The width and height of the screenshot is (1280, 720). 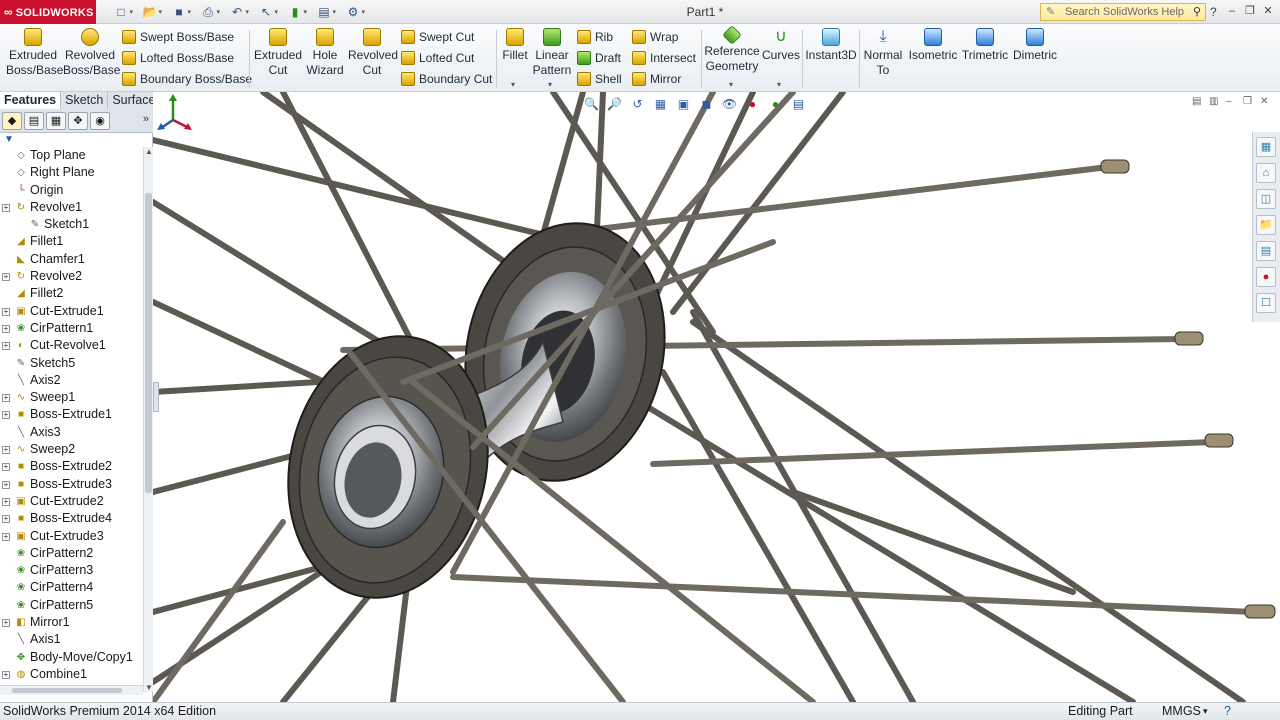 I want to click on draft-button: Draft, so click(x=599, y=58).